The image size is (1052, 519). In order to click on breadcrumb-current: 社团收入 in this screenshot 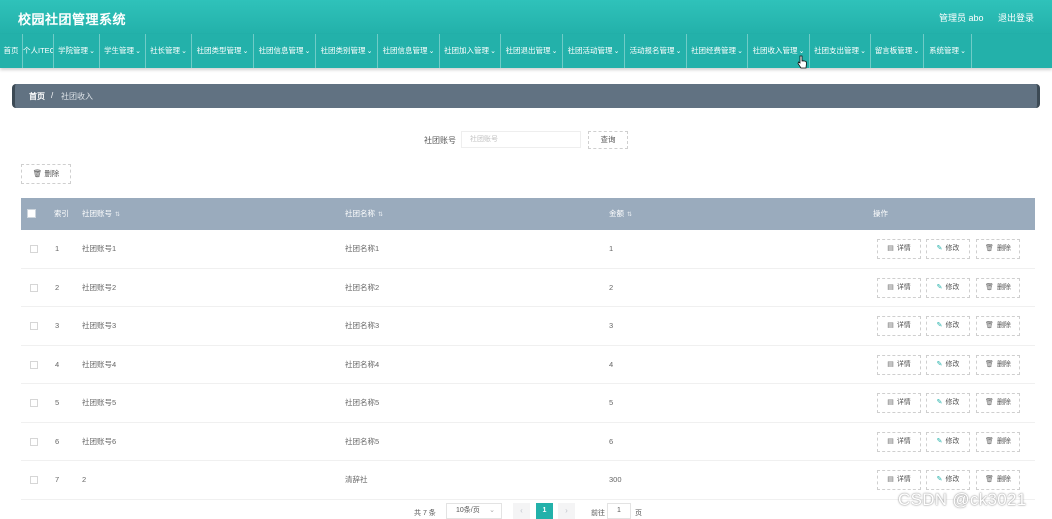, I will do `click(77, 96)`.